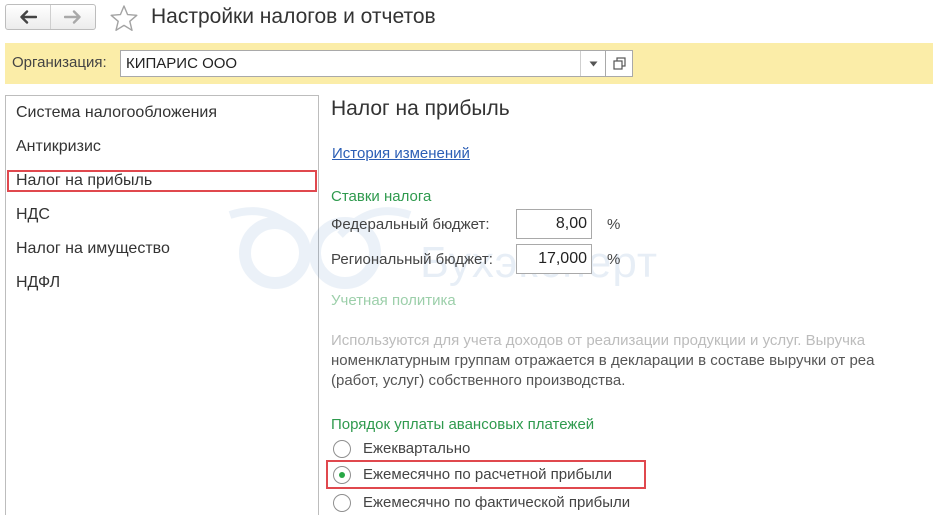 The height and width of the screenshot is (515, 939). What do you see at coordinates (393, 300) in the screenshot?
I see `policy-heading: Учетная политика` at bounding box center [393, 300].